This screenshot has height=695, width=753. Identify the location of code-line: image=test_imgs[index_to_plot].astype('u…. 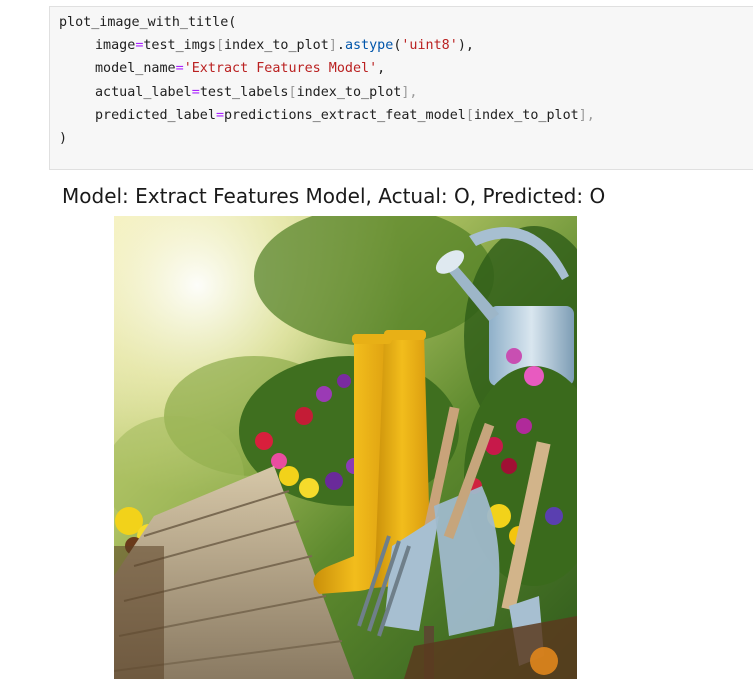
(327, 45).